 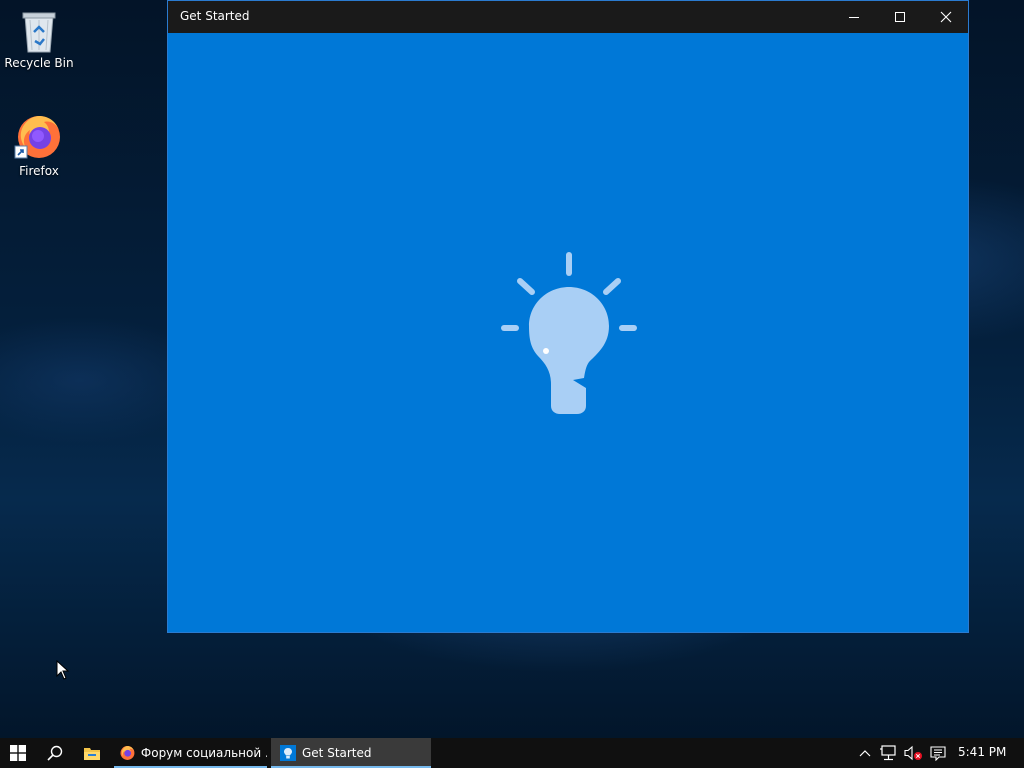 I want to click on get-started-icon, so click(x=288, y=753).